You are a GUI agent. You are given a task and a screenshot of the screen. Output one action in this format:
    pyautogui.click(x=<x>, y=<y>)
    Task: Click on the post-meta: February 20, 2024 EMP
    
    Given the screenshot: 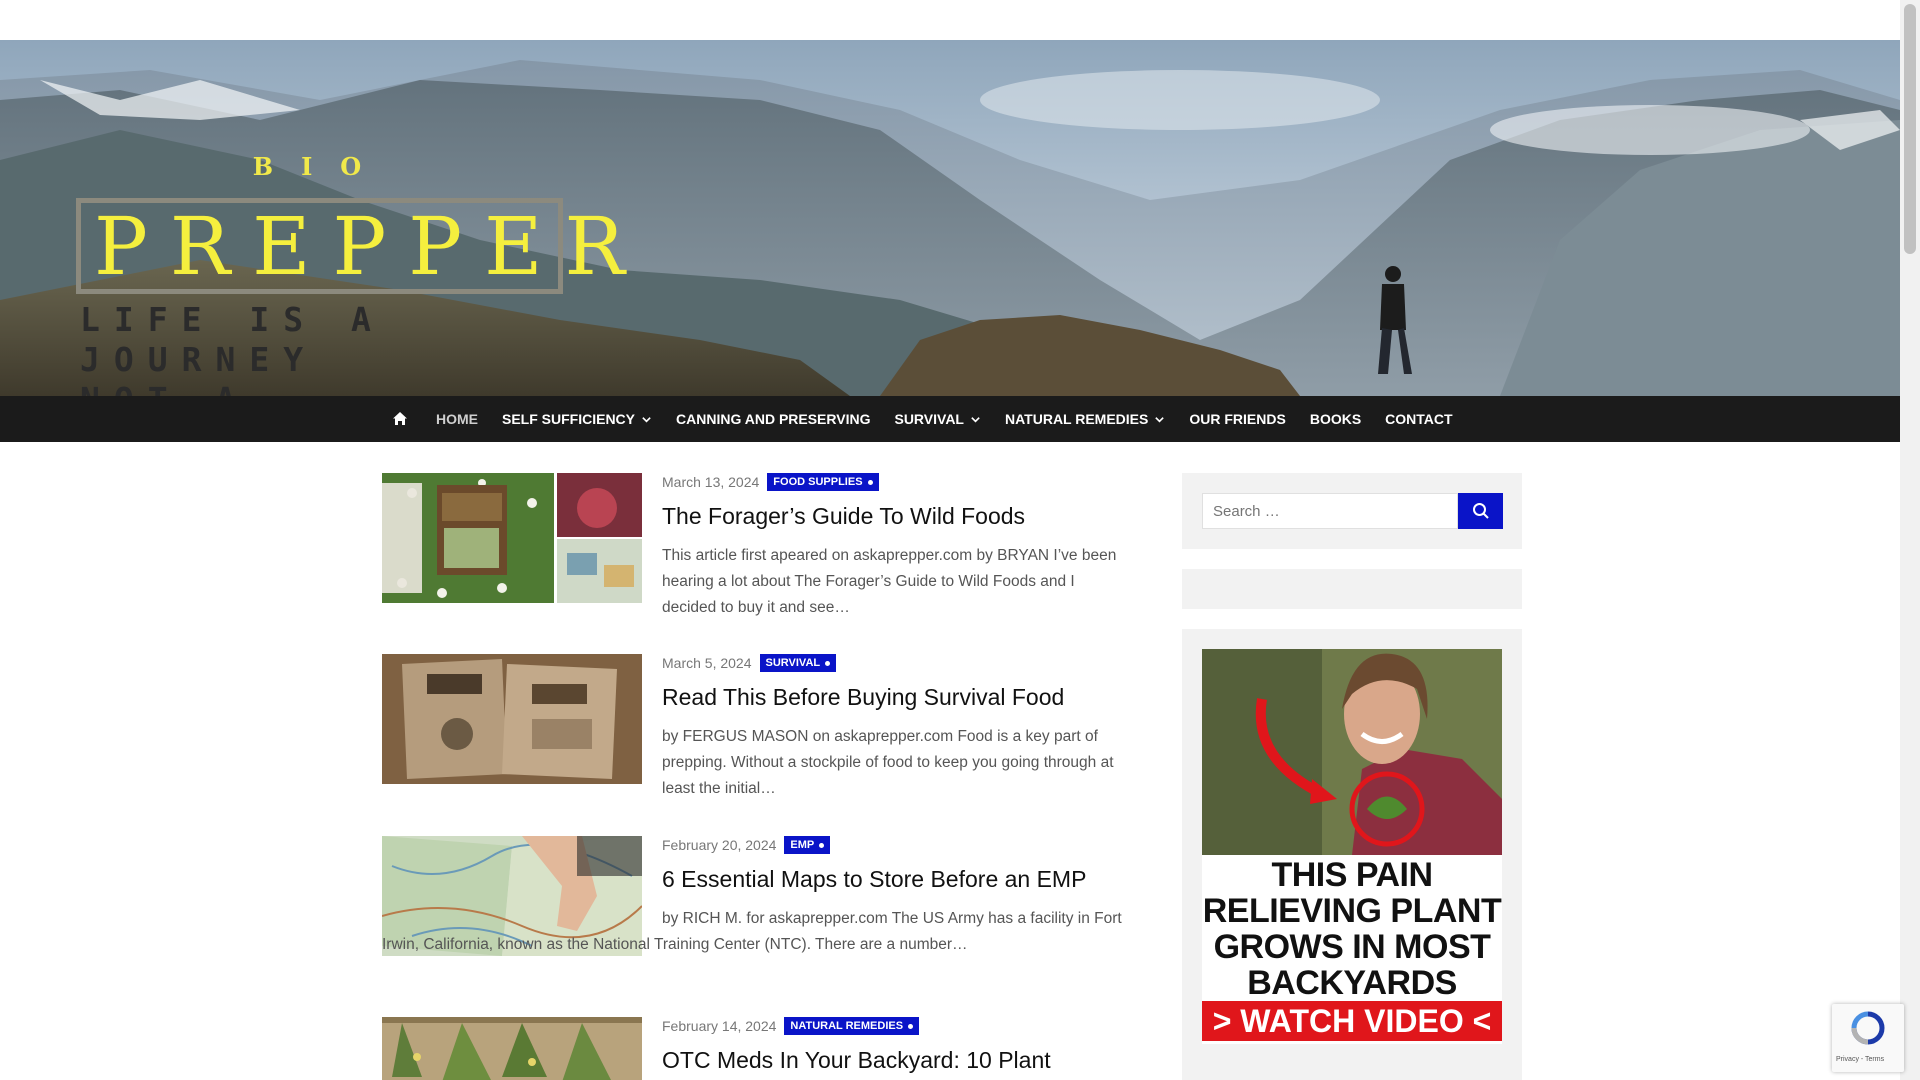 What is the action you would take?
    pyautogui.click(x=746, y=845)
    